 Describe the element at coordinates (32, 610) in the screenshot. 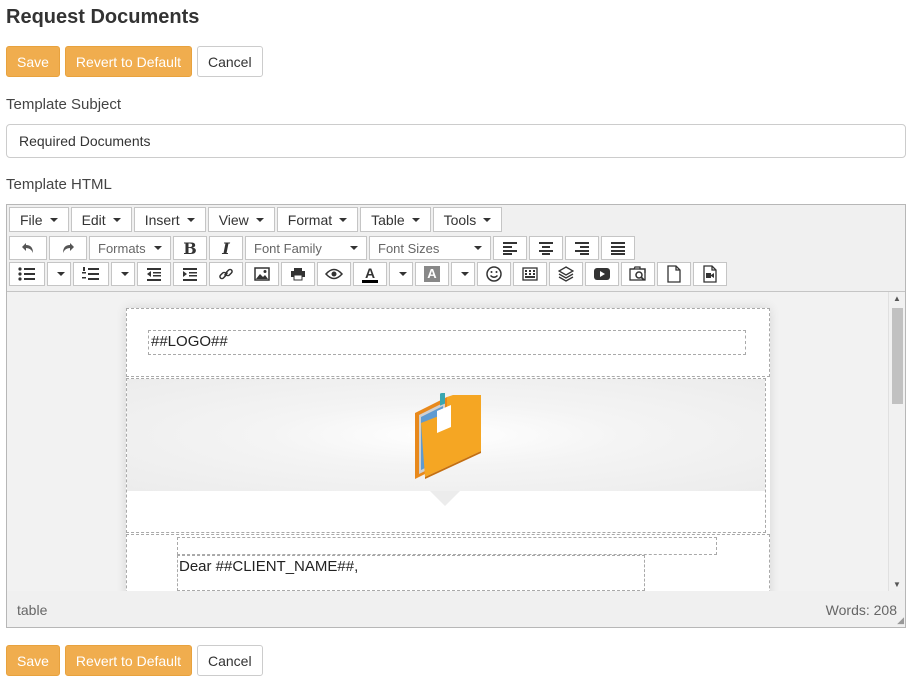

I see `element-path: table` at that location.